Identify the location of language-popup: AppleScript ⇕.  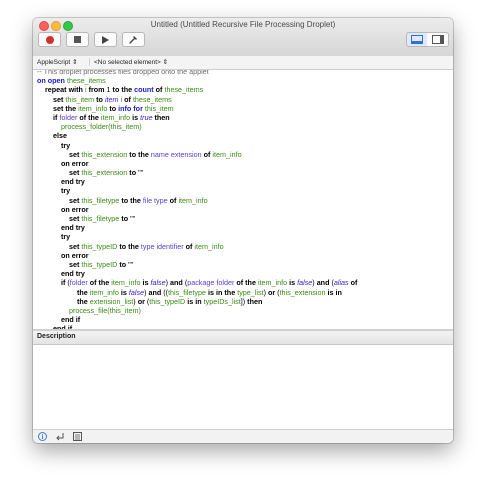
(57, 62).